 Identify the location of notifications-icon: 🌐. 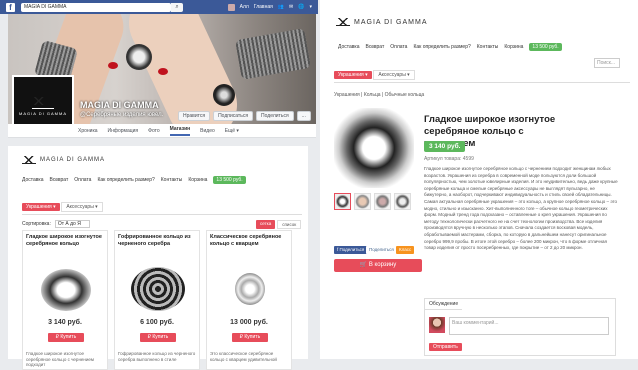
(301, 7).